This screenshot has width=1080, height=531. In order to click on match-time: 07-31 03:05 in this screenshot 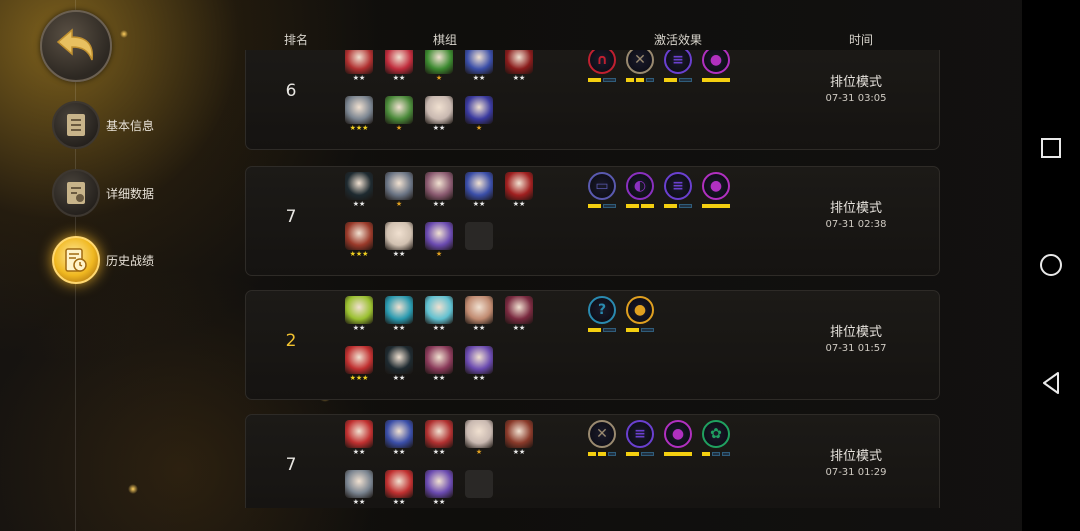, I will do `click(856, 98)`.